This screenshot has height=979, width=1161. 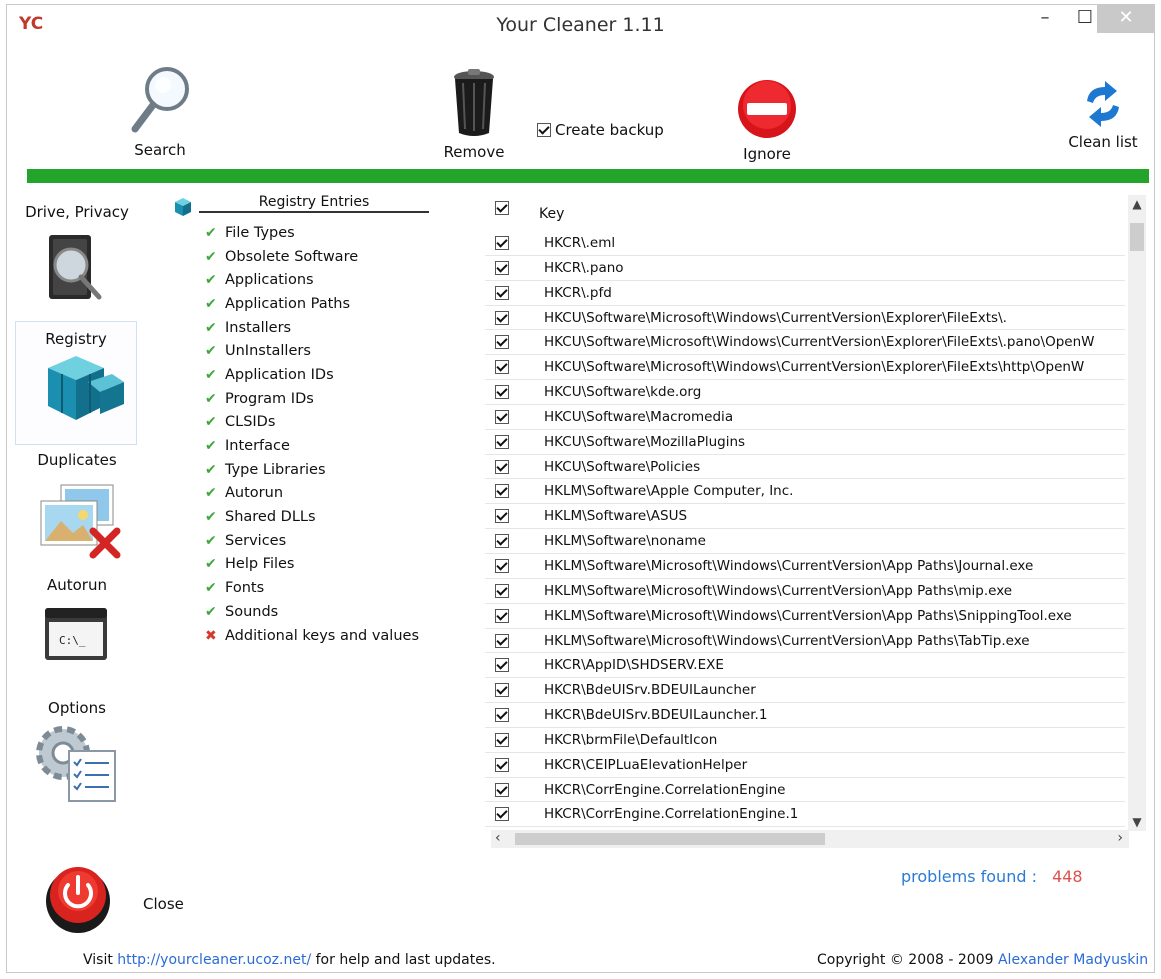 What do you see at coordinates (805, 740) in the screenshot?
I see `table-row: HKCR\brmFile\DefaultIcon` at bounding box center [805, 740].